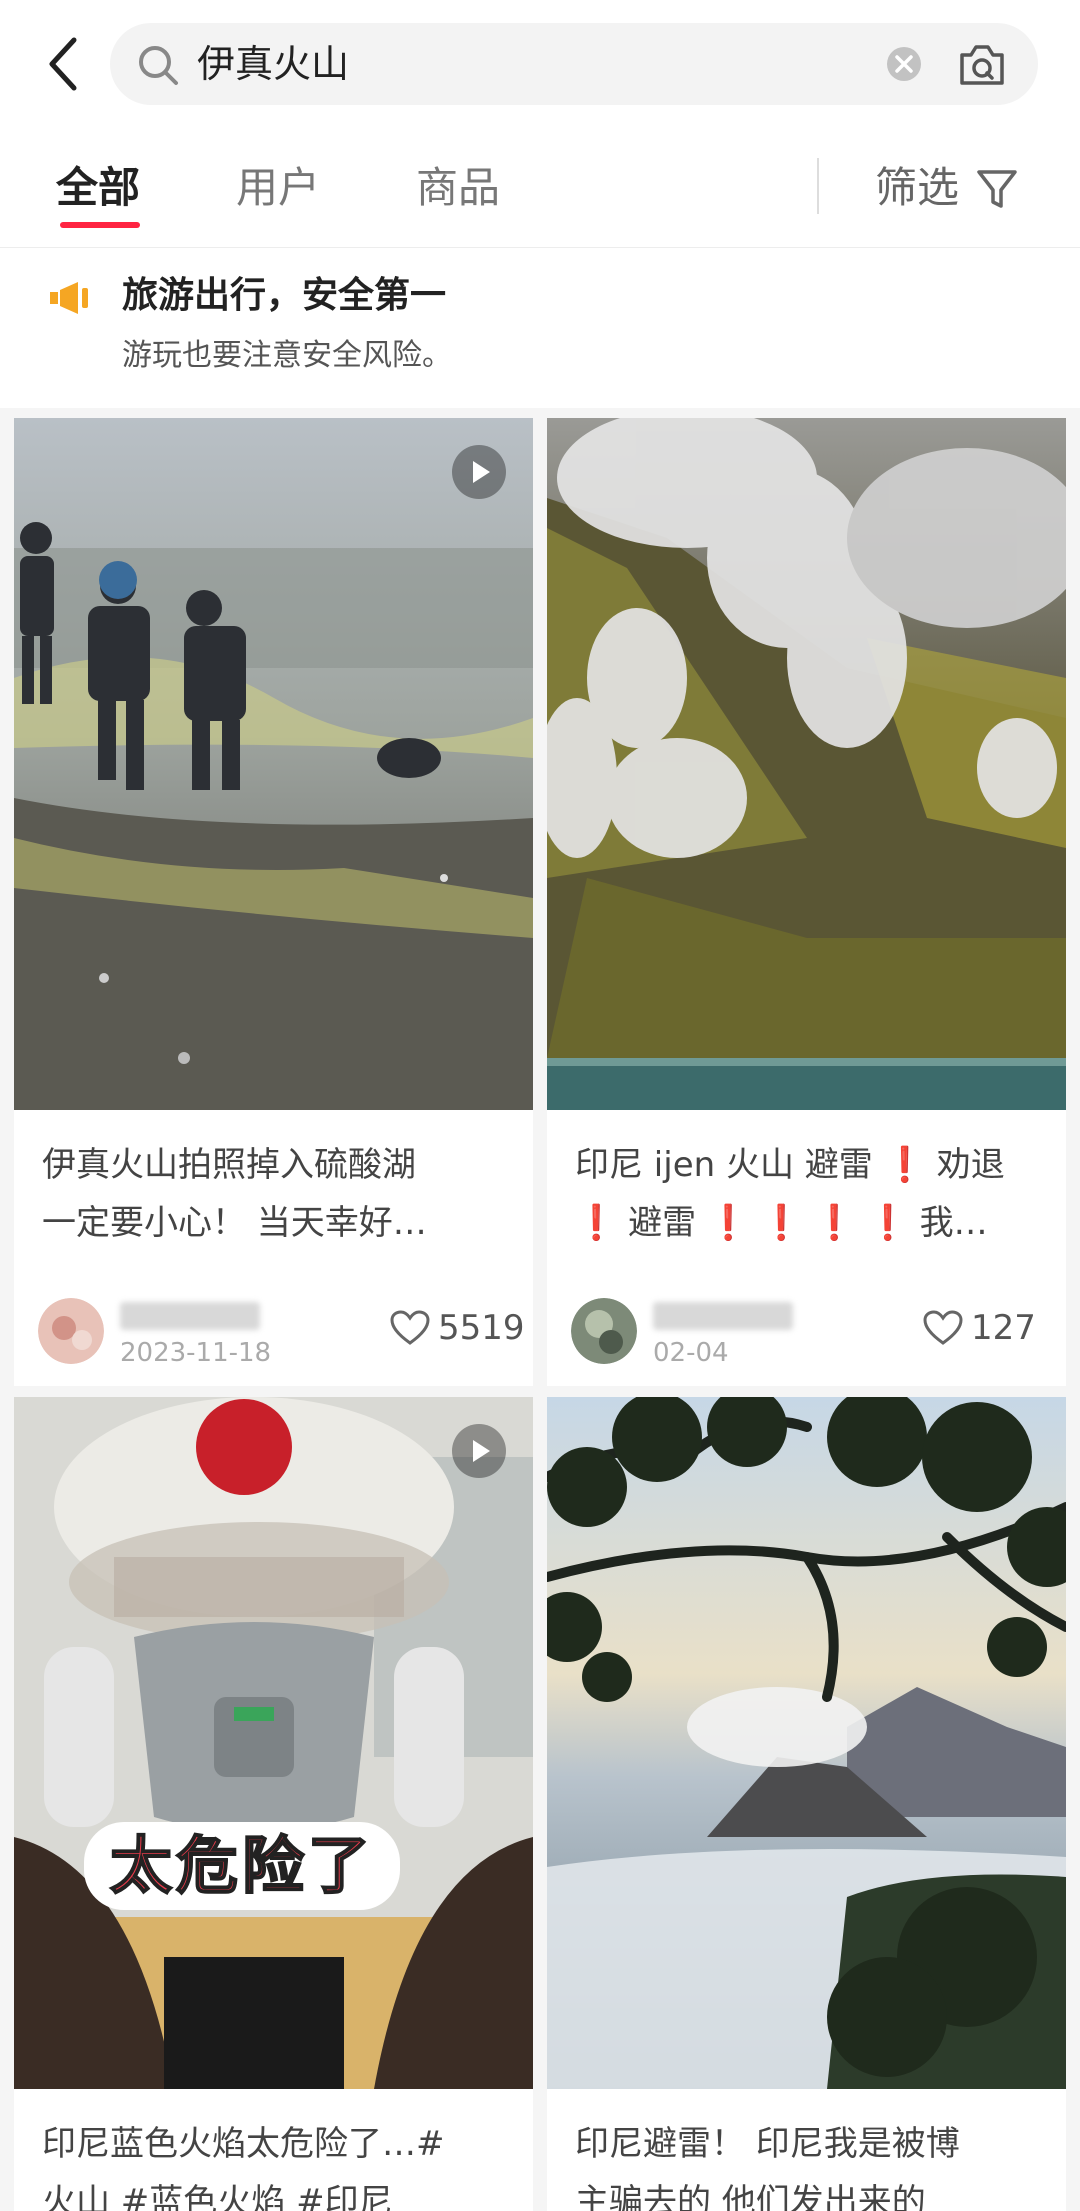 The height and width of the screenshot is (2211, 1080). Describe the element at coordinates (196, 1353) in the screenshot. I see `post-date: 2023-11-18` at that location.